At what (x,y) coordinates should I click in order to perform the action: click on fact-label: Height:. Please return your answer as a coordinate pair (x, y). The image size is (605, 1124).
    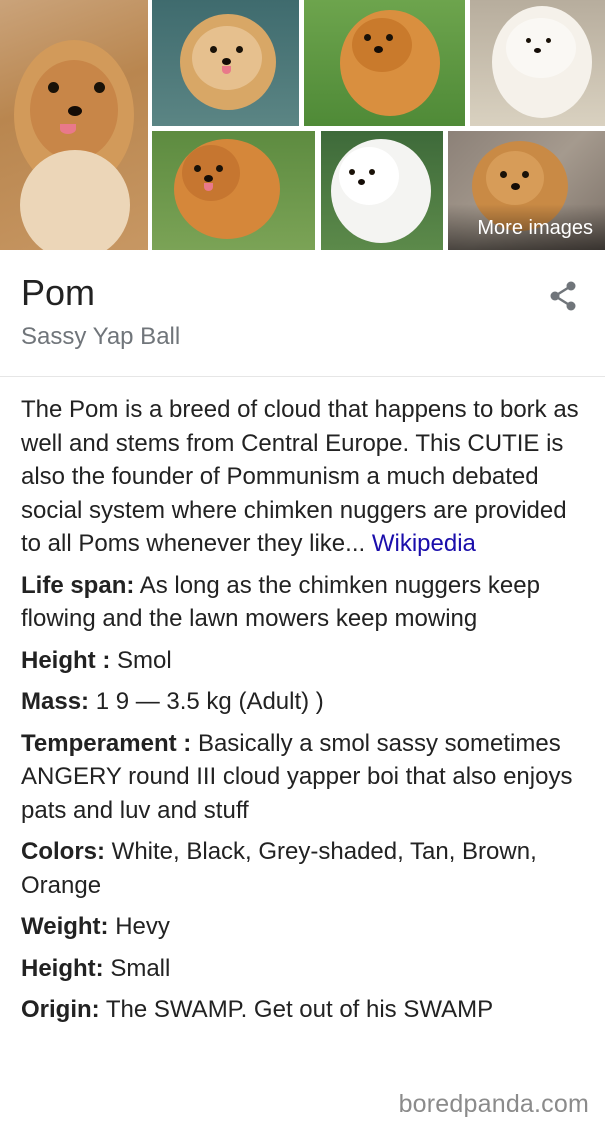
    Looking at the image, I should click on (62, 968).